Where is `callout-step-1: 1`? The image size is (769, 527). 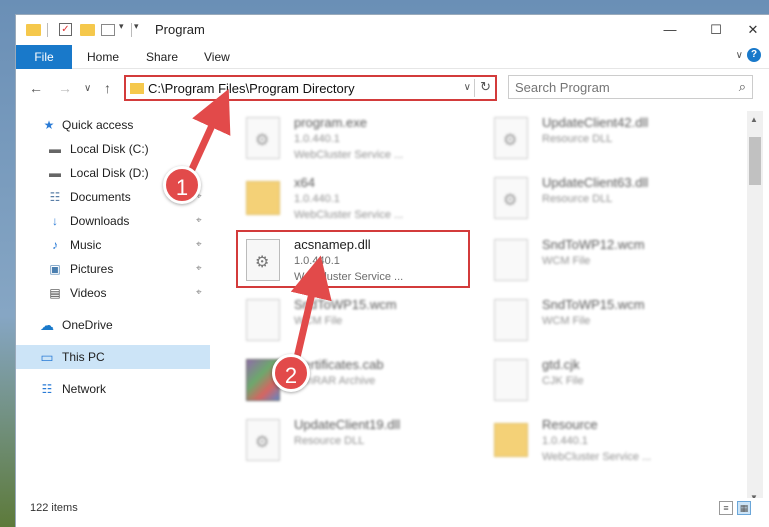
callout-step-1: 1 is located at coordinates (182, 185).